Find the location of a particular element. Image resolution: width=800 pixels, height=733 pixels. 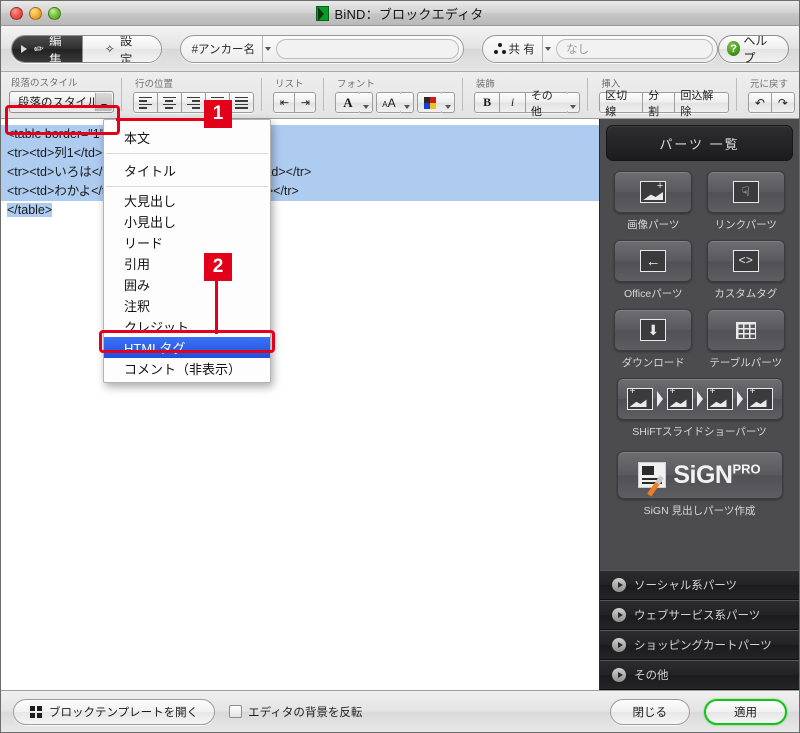

part-download: ⬇ ダウンロード is located at coordinates (653, 339).